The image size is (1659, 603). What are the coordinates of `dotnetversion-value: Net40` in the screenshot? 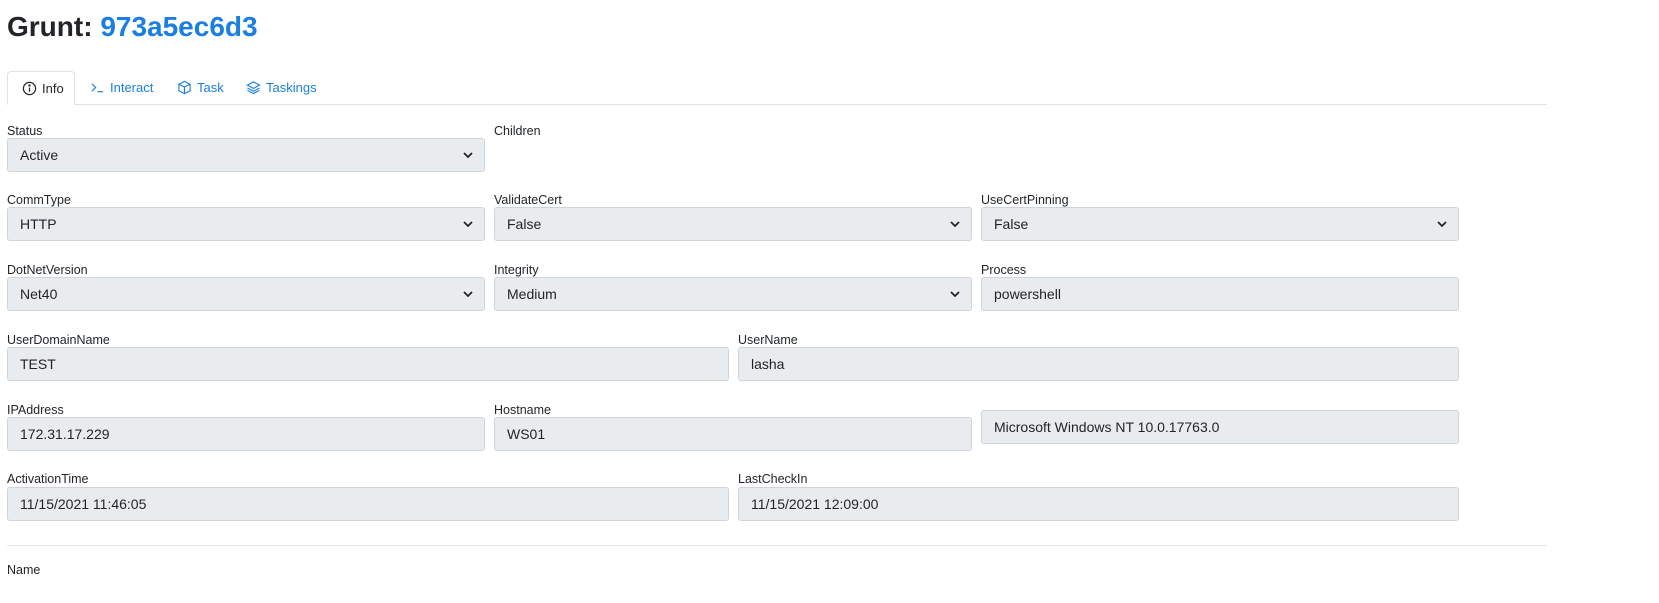 It's located at (39, 294).